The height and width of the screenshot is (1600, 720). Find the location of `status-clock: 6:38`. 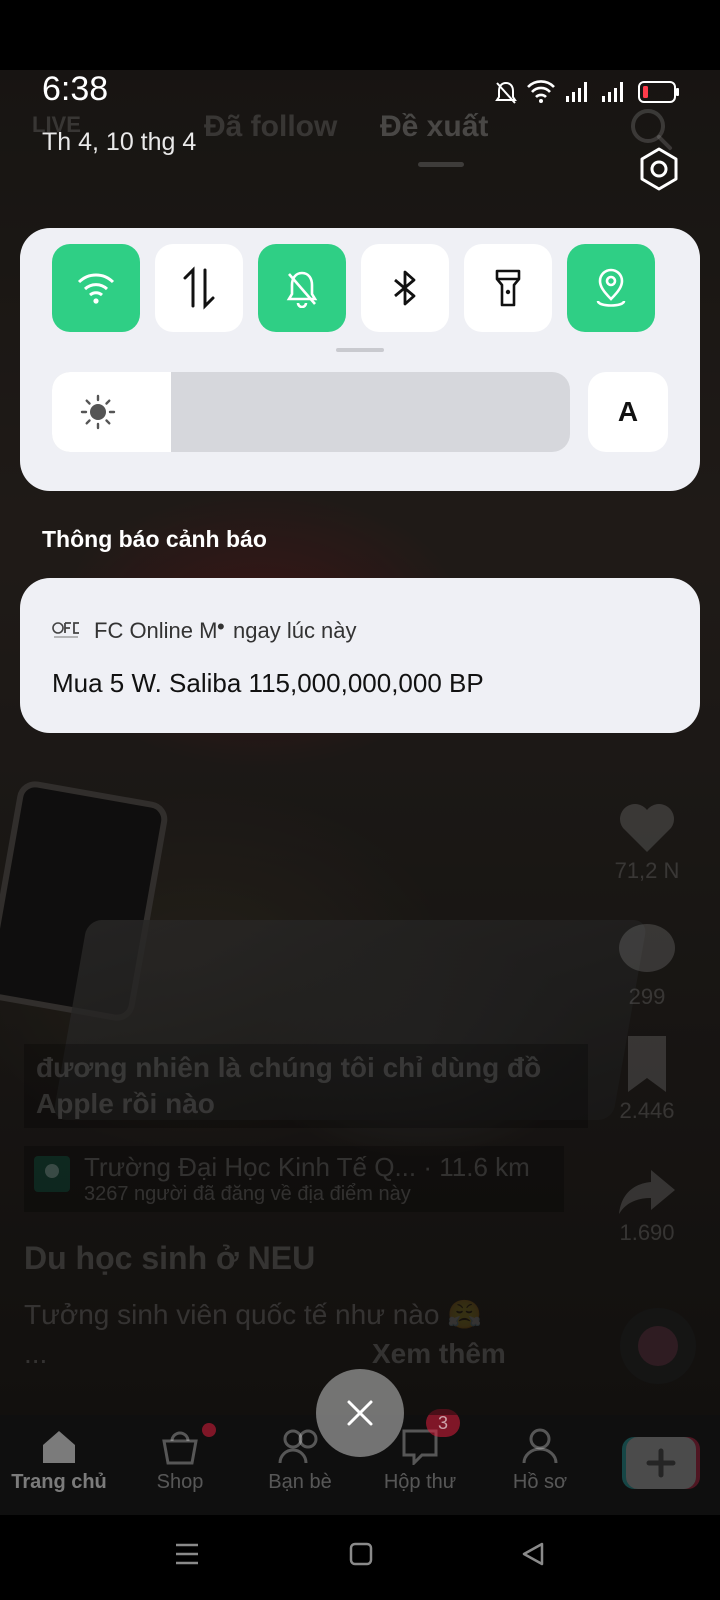

status-clock: 6:38 is located at coordinates (75, 89).